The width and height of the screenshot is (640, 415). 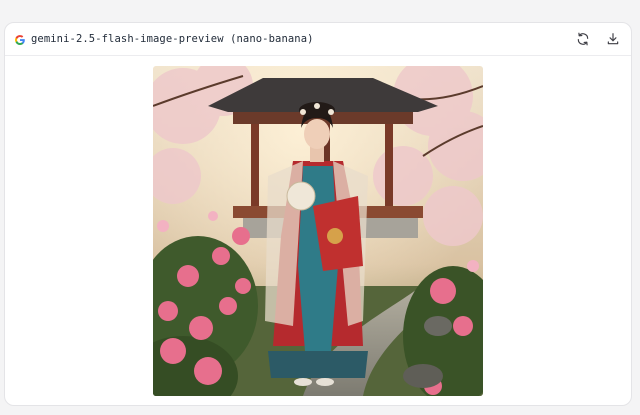 I want to click on download-icon, so click(x=613, y=39).